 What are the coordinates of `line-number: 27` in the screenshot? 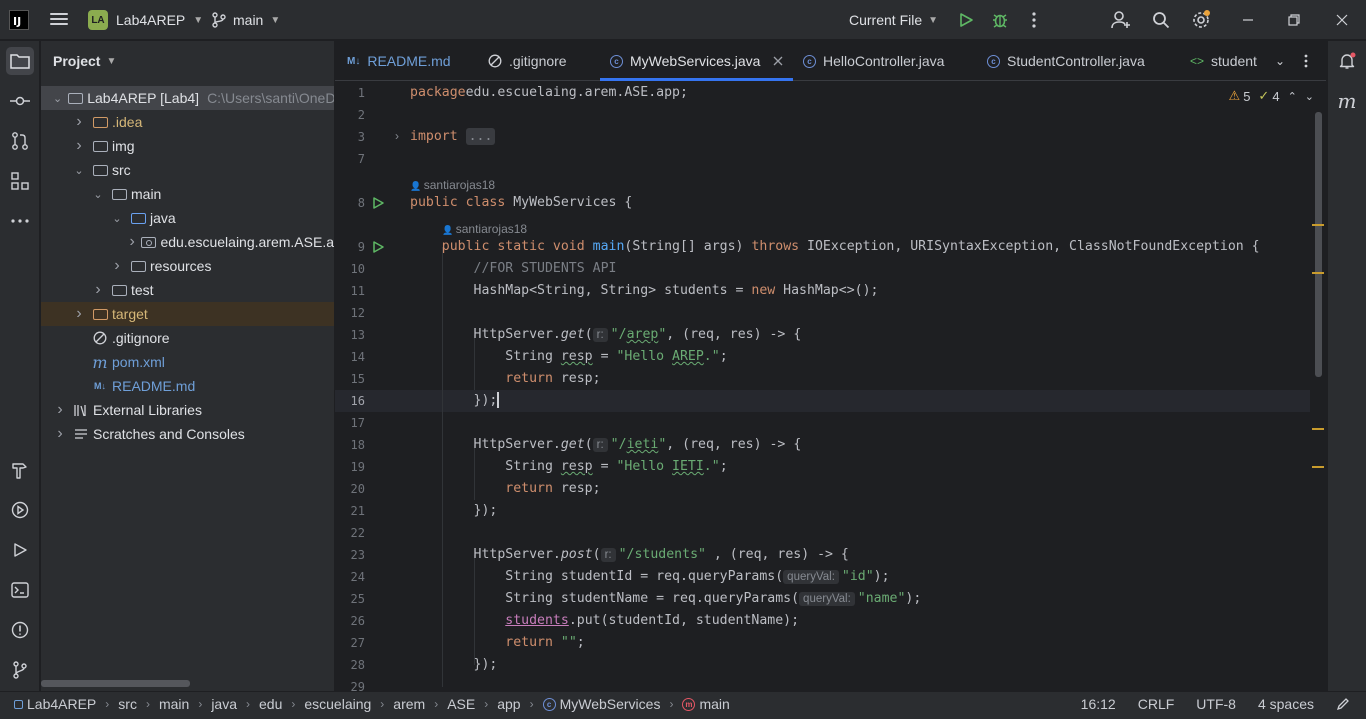 It's located at (350, 643).